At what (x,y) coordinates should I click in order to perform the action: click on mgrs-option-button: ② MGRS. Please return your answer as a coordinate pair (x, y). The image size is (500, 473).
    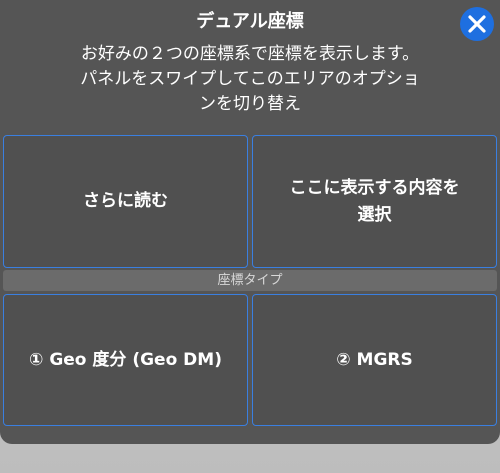
    Looking at the image, I should click on (374, 360).